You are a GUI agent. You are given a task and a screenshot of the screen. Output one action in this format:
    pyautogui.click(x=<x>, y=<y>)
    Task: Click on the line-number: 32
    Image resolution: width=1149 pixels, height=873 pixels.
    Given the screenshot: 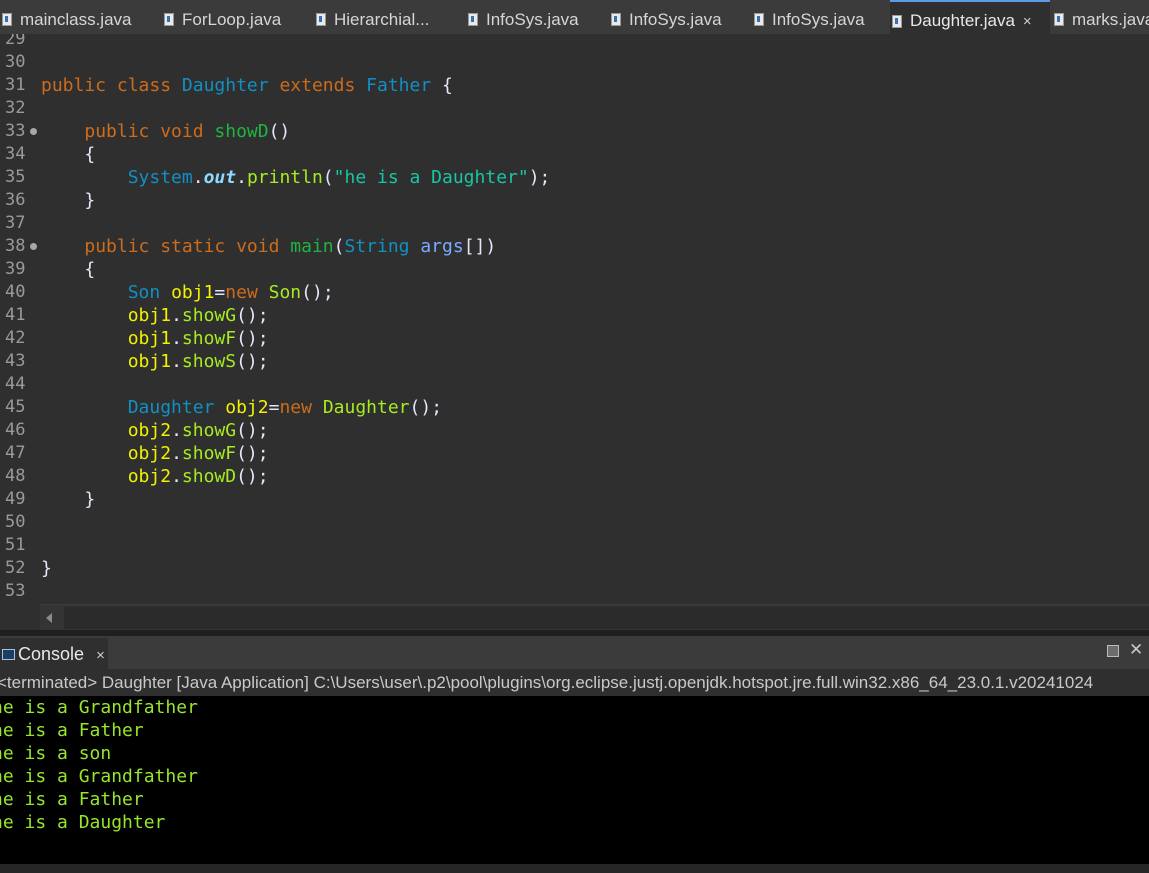 What is the action you would take?
    pyautogui.click(x=15, y=108)
    